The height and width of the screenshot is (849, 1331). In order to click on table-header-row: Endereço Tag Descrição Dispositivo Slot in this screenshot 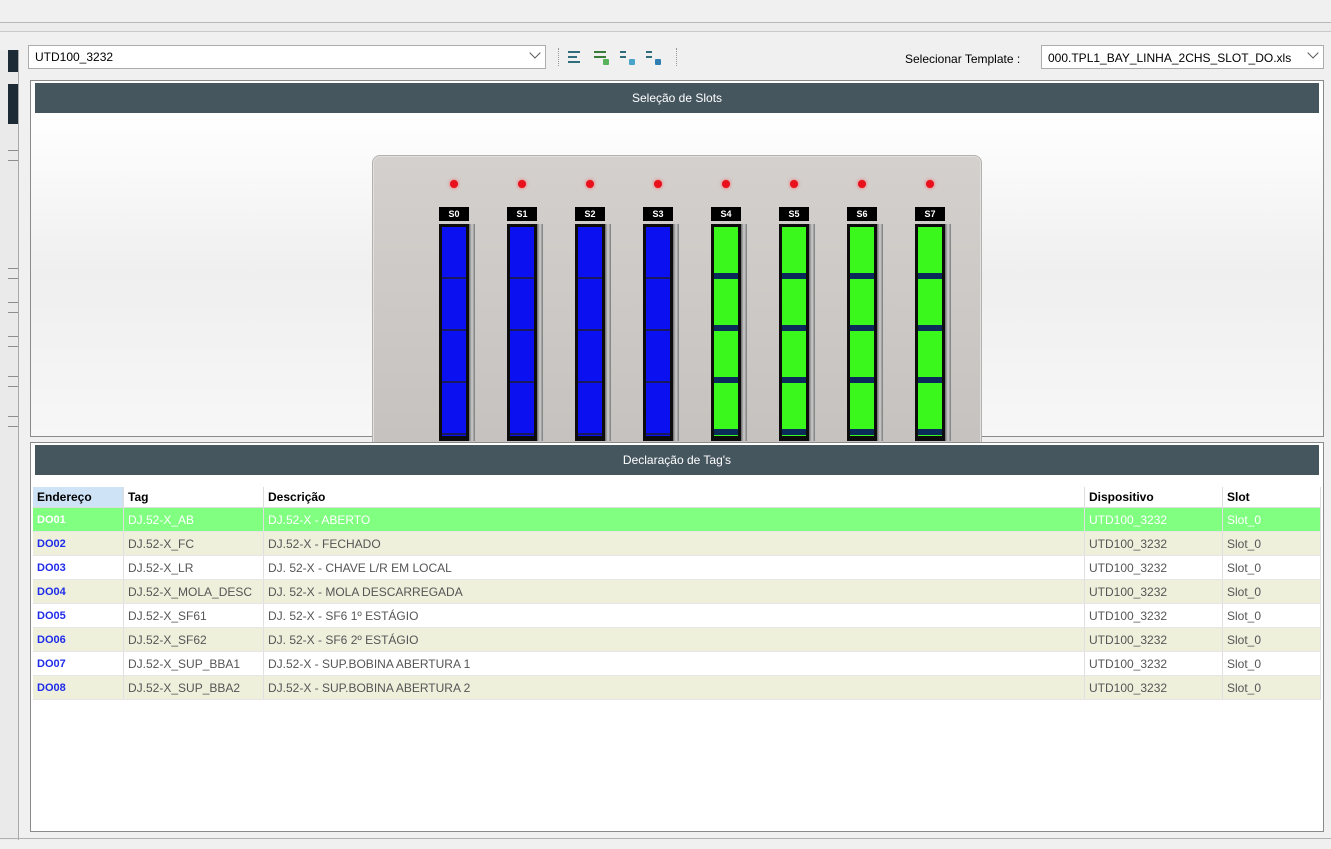, I will do `click(677, 497)`.